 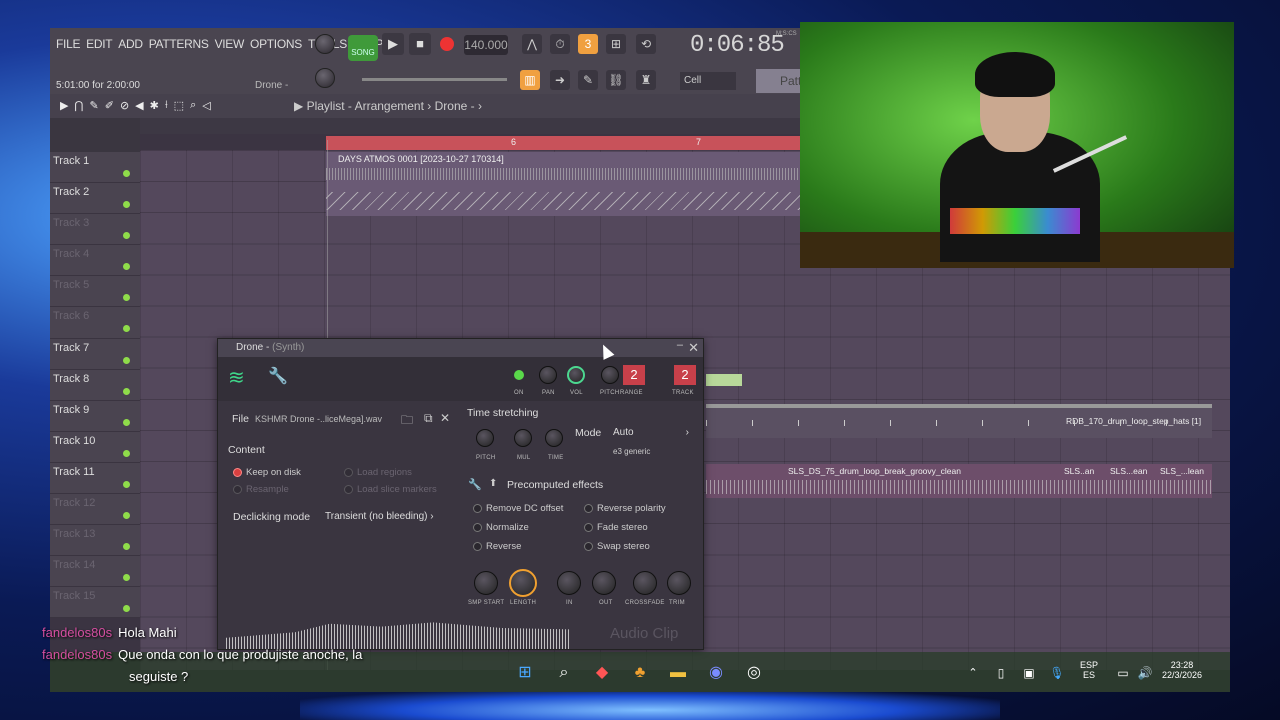 I want to click on arrow-icon: ➜, so click(x=560, y=80).